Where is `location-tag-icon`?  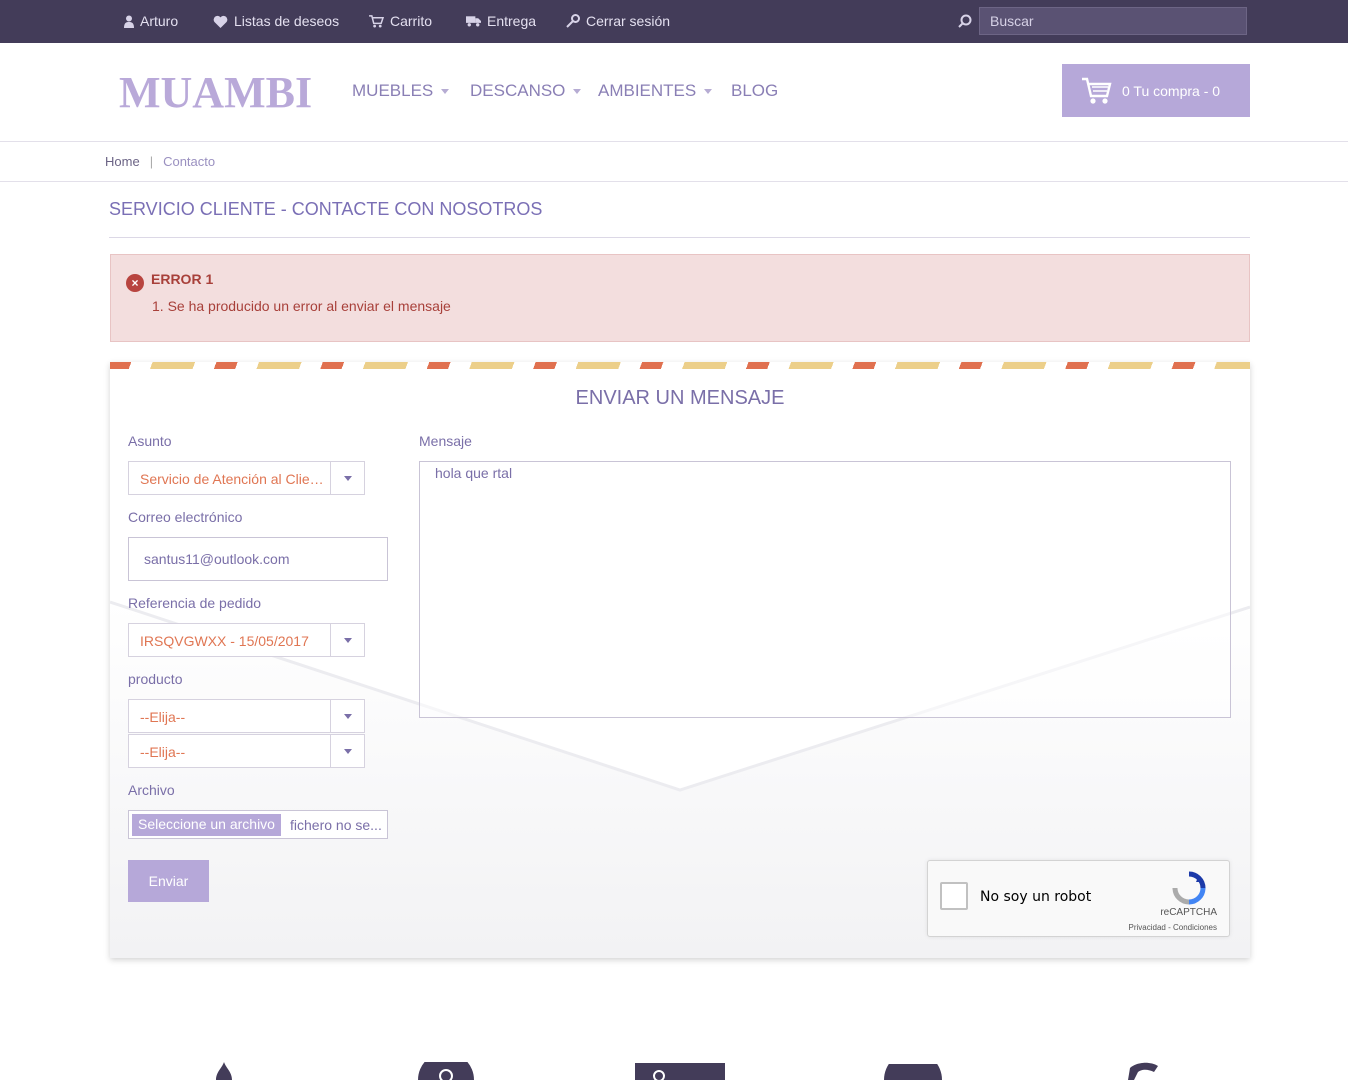 location-tag-icon is located at coordinates (680, 1071).